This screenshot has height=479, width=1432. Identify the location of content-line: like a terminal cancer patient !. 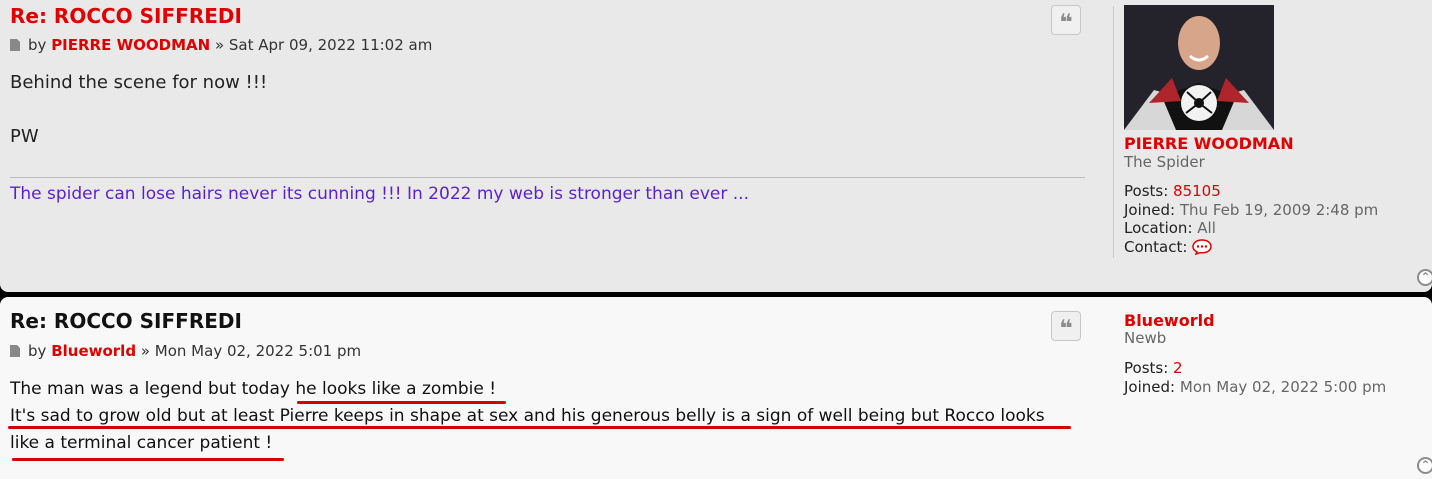
(141, 443).